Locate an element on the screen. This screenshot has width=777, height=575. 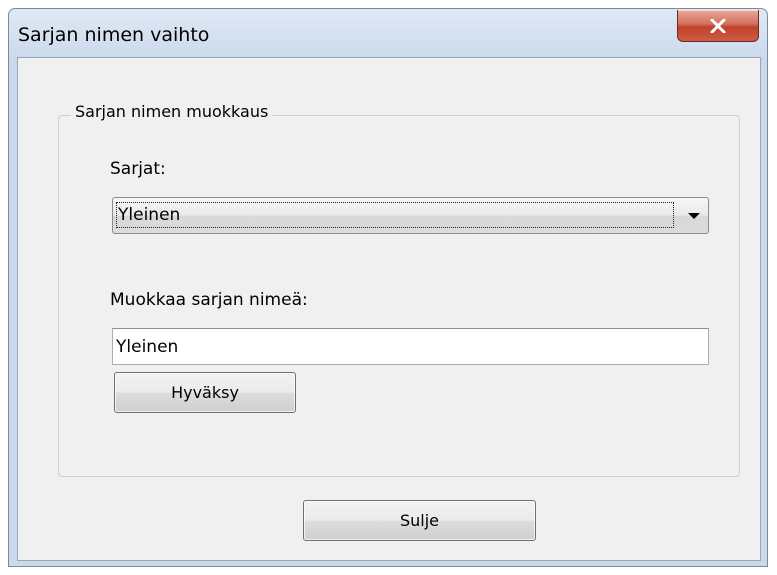
close-dialog-button: Sulje is located at coordinates (419, 520).